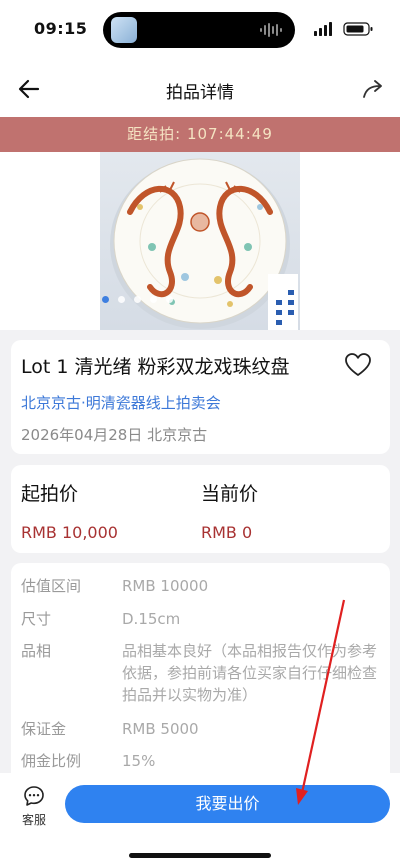 This screenshot has height=867, width=400. I want to click on place-bid-button: 我要出价, so click(227, 804).